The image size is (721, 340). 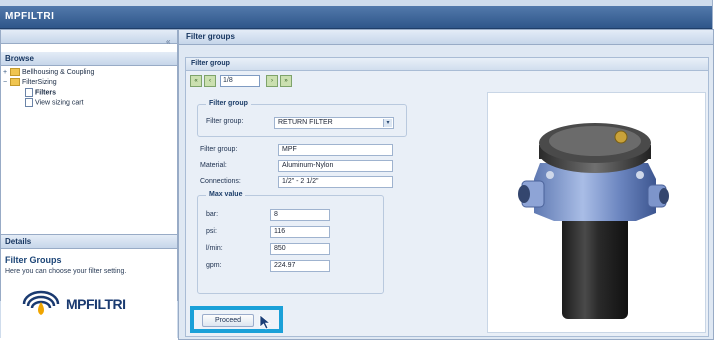 What do you see at coordinates (334, 123) in the screenshot?
I see `filter-group-select: RETURN FILTER ▾` at bounding box center [334, 123].